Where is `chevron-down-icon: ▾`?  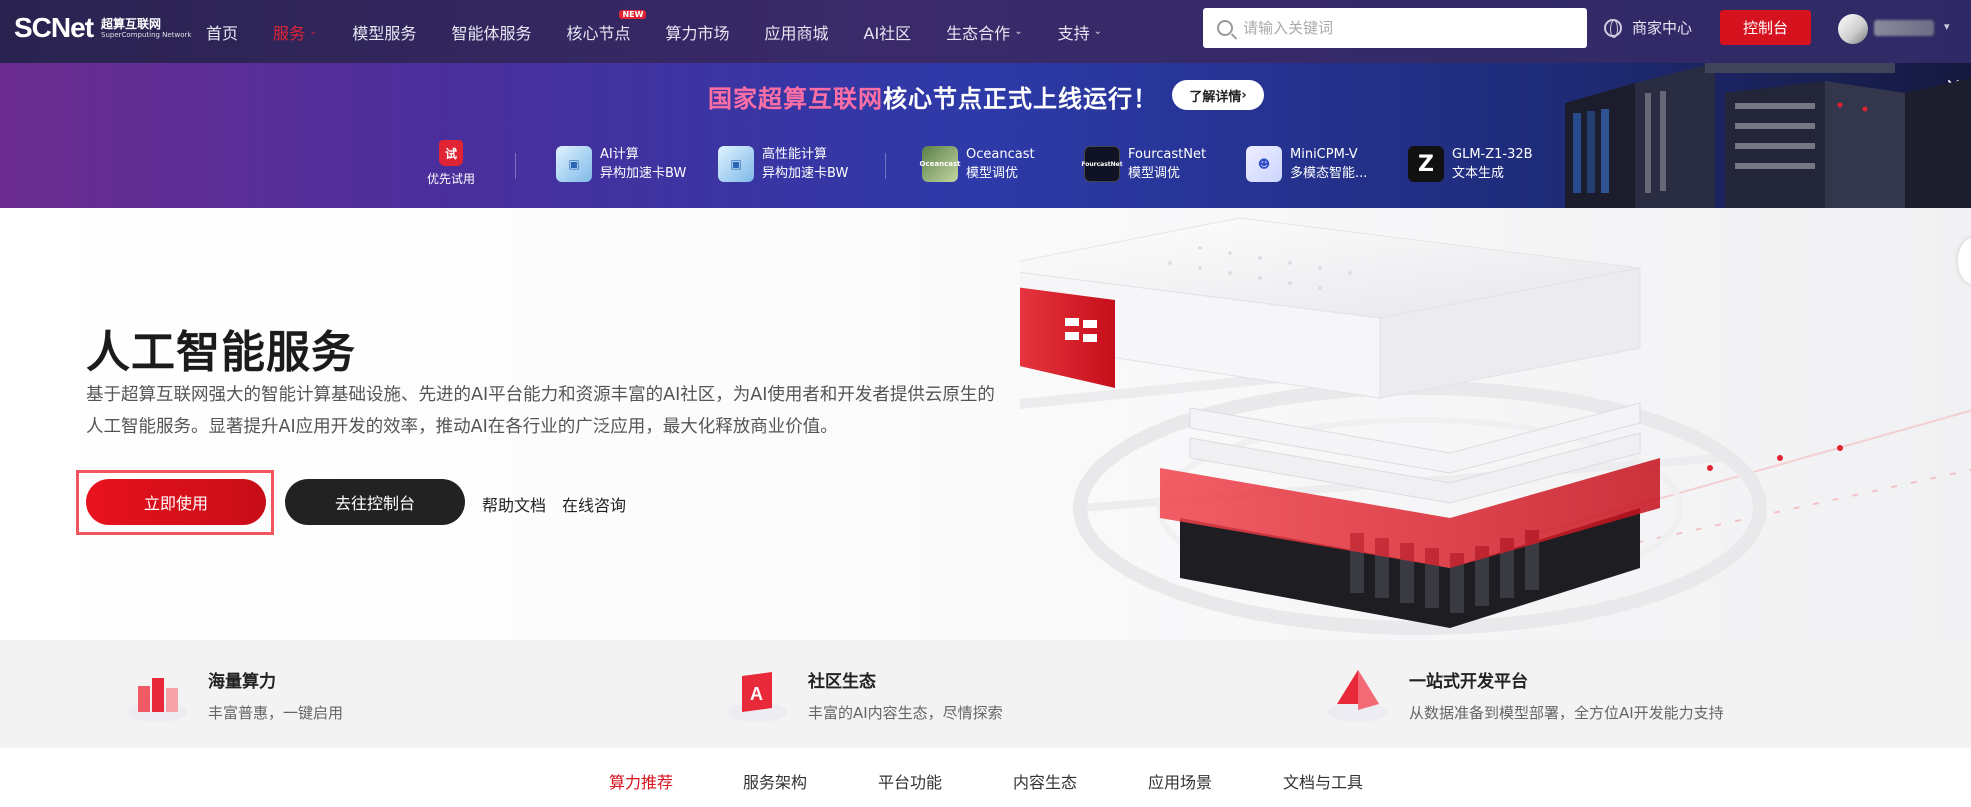 chevron-down-icon: ▾ is located at coordinates (1947, 26).